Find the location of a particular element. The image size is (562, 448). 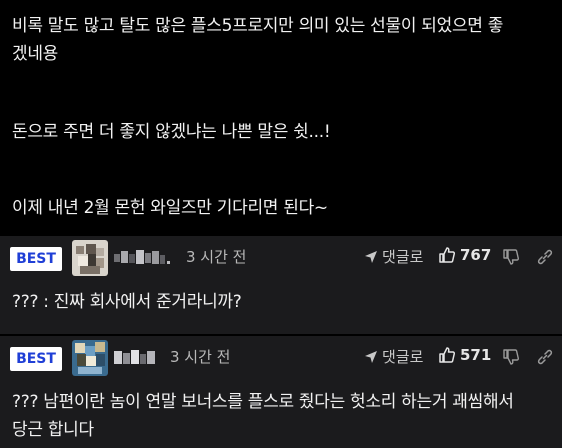

post-line: 이제 내년 2월 몬헌 와일즈만 기다리면 된다~ is located at coordinates (170, 208).